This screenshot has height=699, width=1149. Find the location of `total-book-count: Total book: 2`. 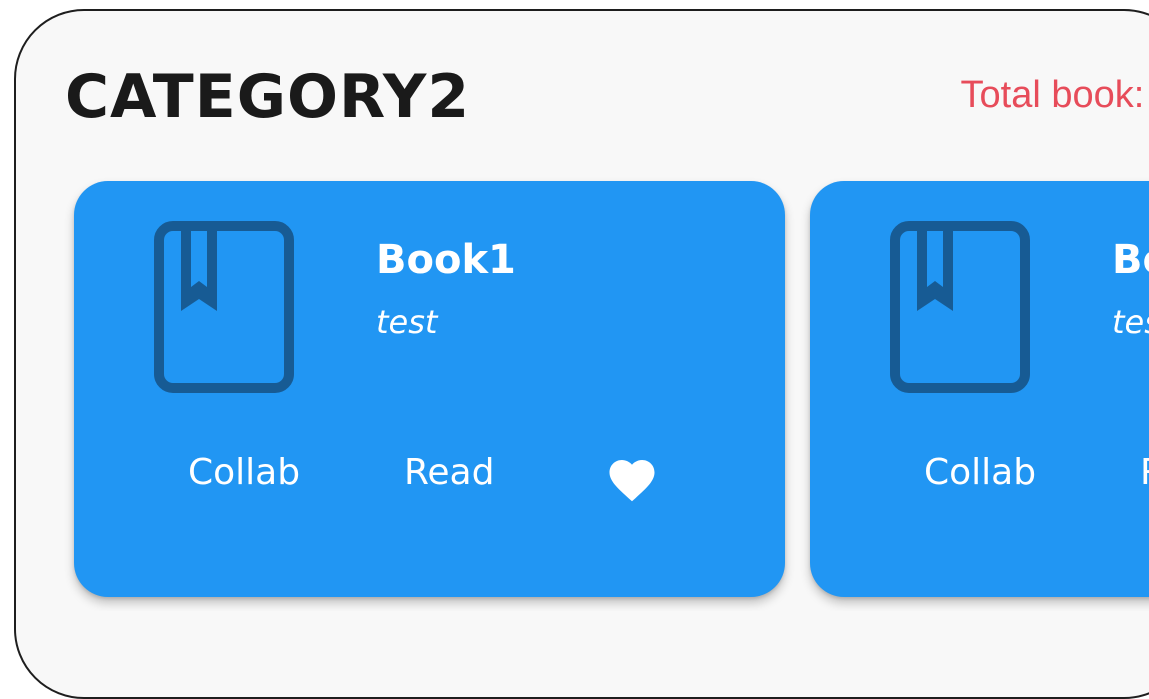

total-book-count: Total book: 2 is located at coordinates (1054, 95).